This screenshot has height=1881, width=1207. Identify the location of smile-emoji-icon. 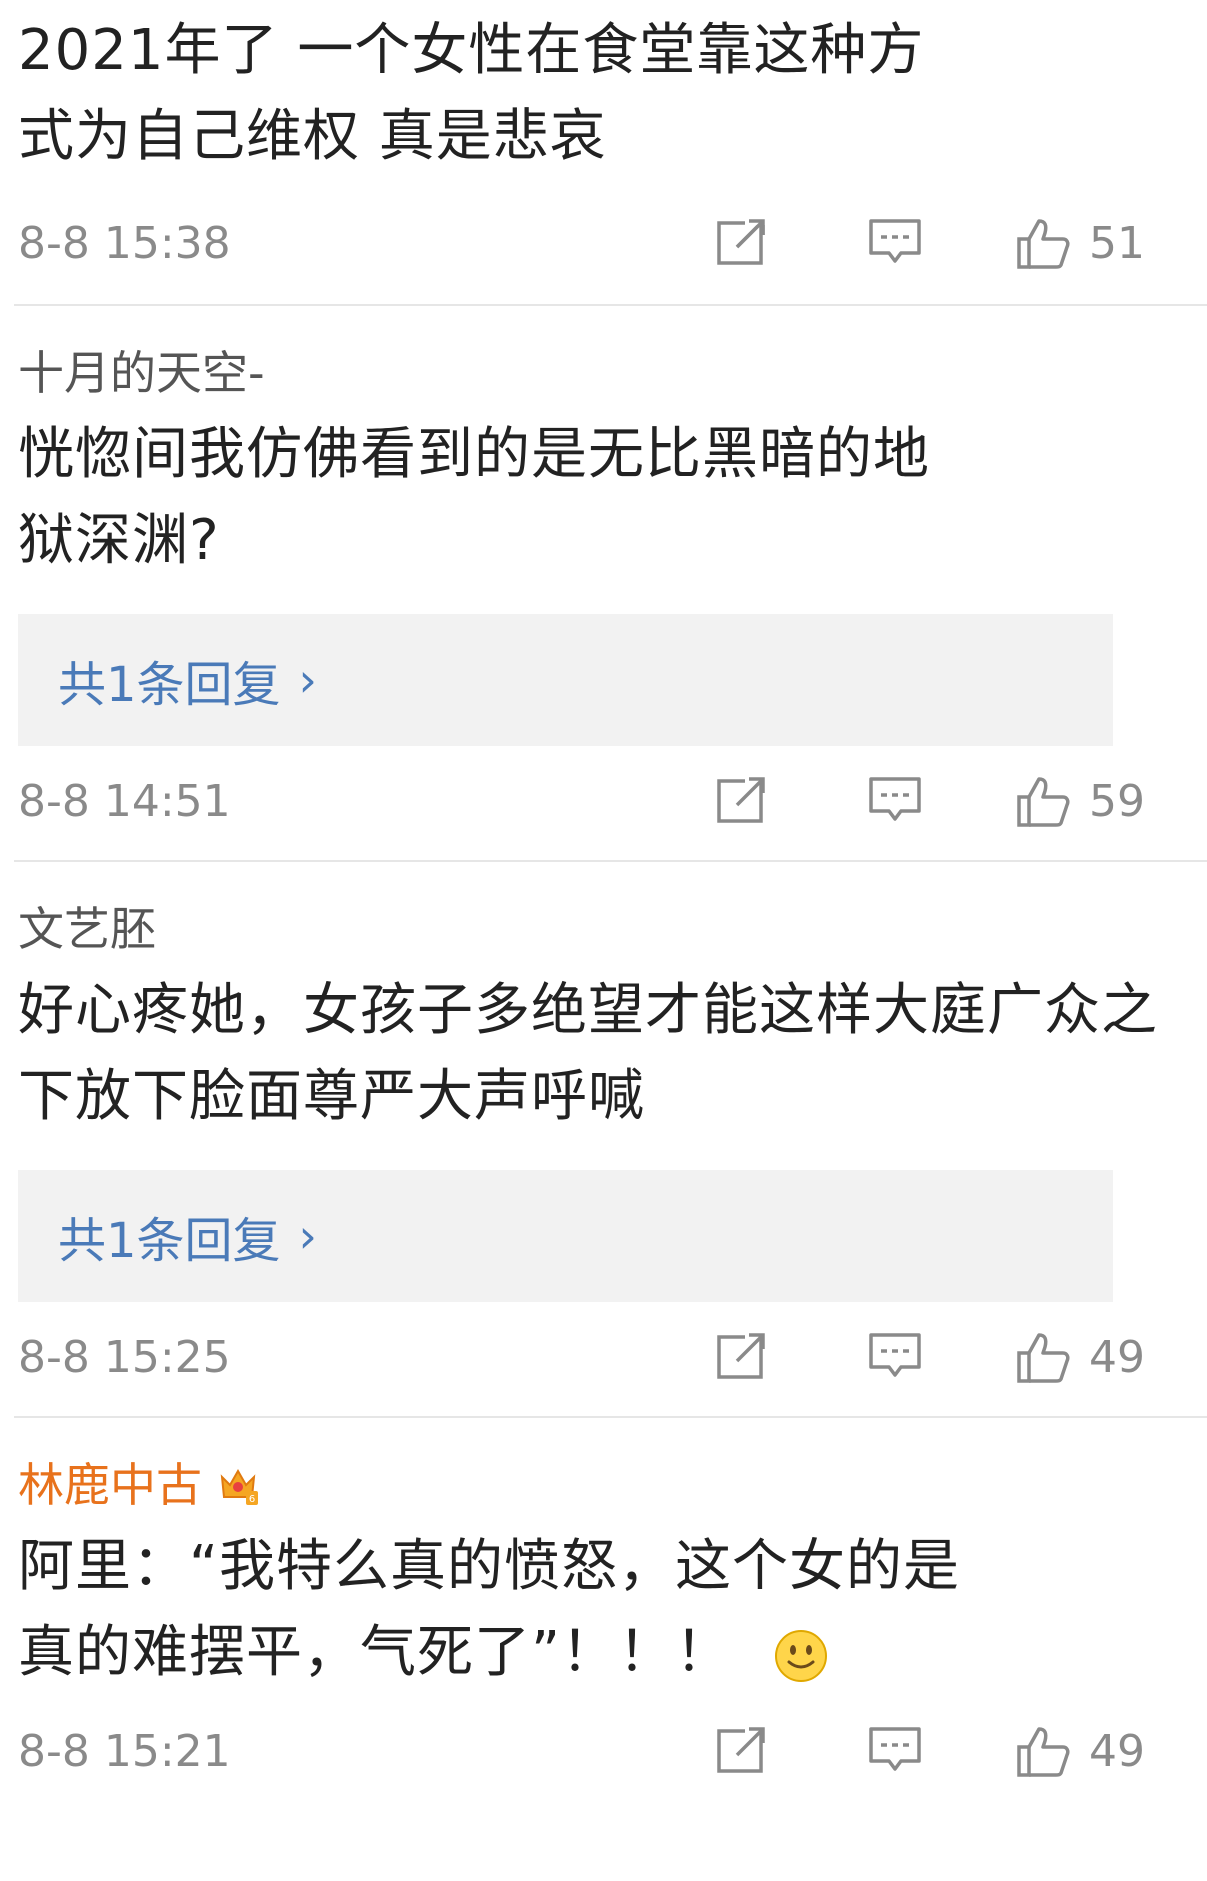
(800, 1655).